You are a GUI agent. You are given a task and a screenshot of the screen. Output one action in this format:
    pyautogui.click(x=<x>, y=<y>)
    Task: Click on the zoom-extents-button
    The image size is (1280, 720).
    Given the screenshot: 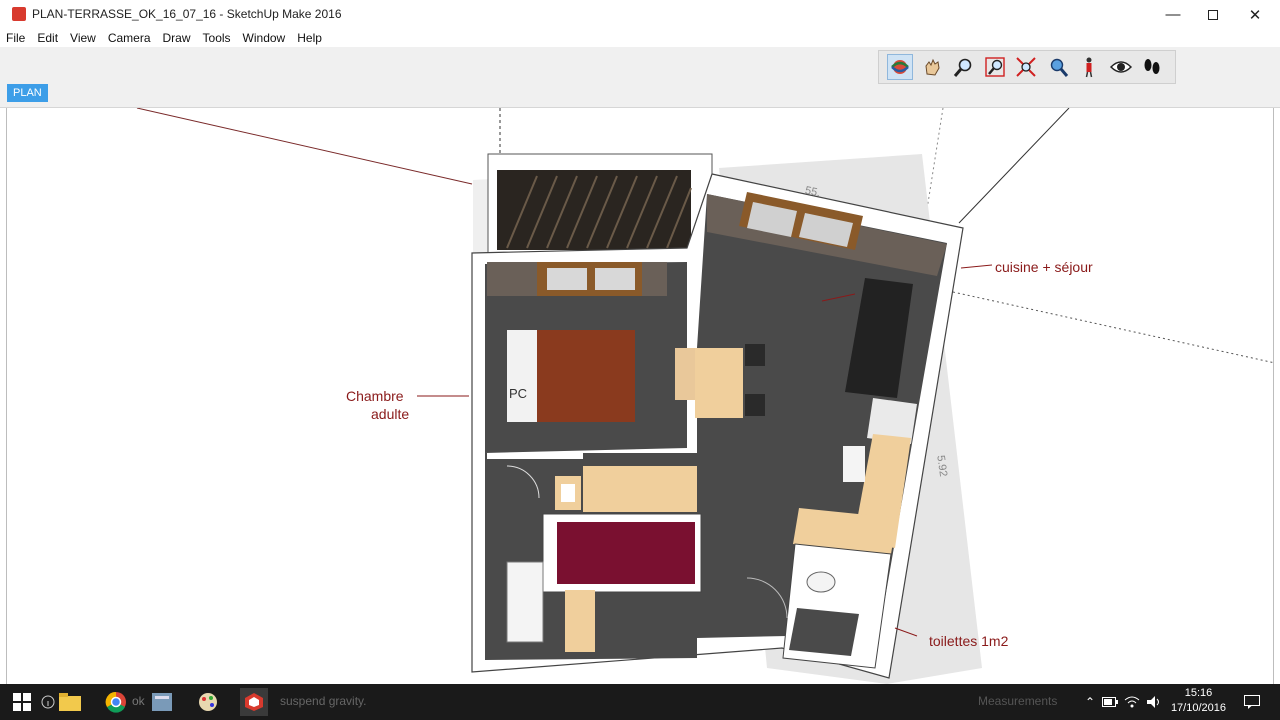 What is the action you would take?
    pyautogui.click(x=1026, y=67)
    